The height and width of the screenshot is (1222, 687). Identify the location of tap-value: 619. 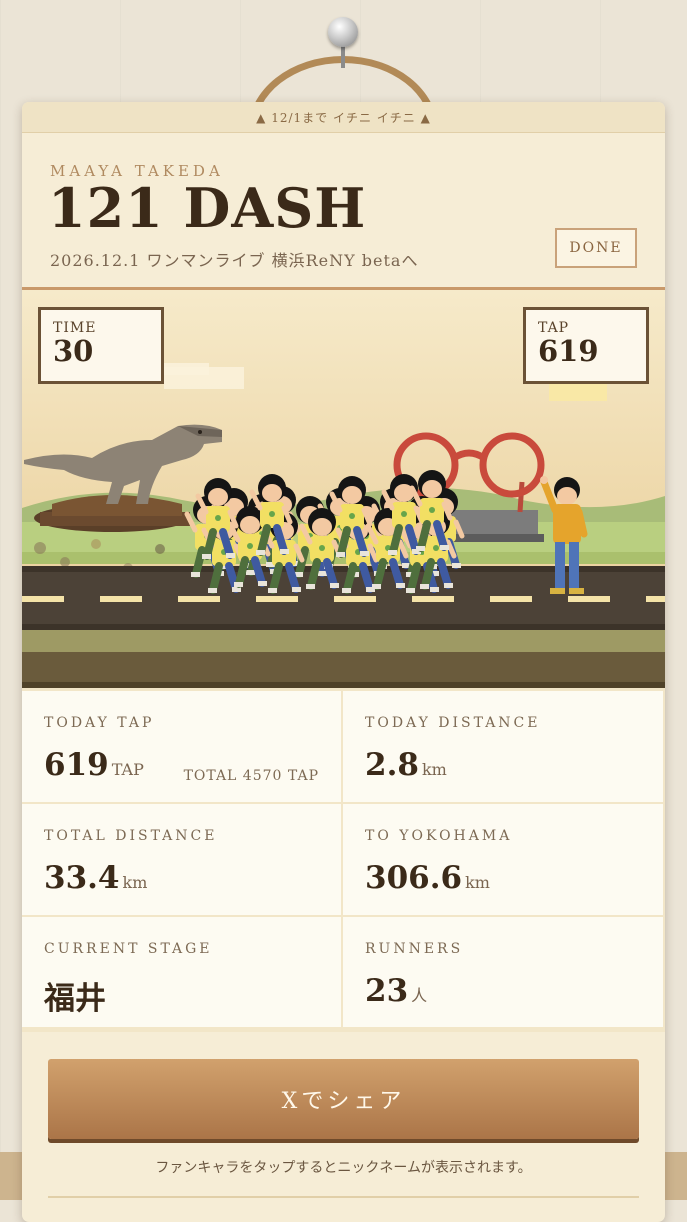
(568, 351).